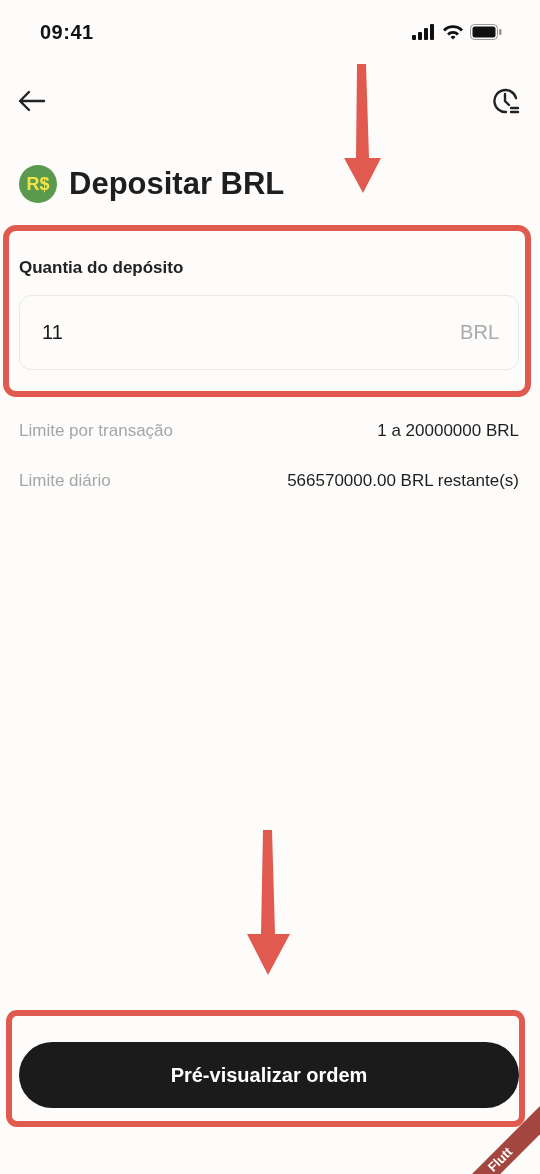 The height and width of the screenshot is (1174, 540). What do you see at coordinates (486, 32) in the screenshot?
I see `battery-icon` at bounding box center [486, 32].